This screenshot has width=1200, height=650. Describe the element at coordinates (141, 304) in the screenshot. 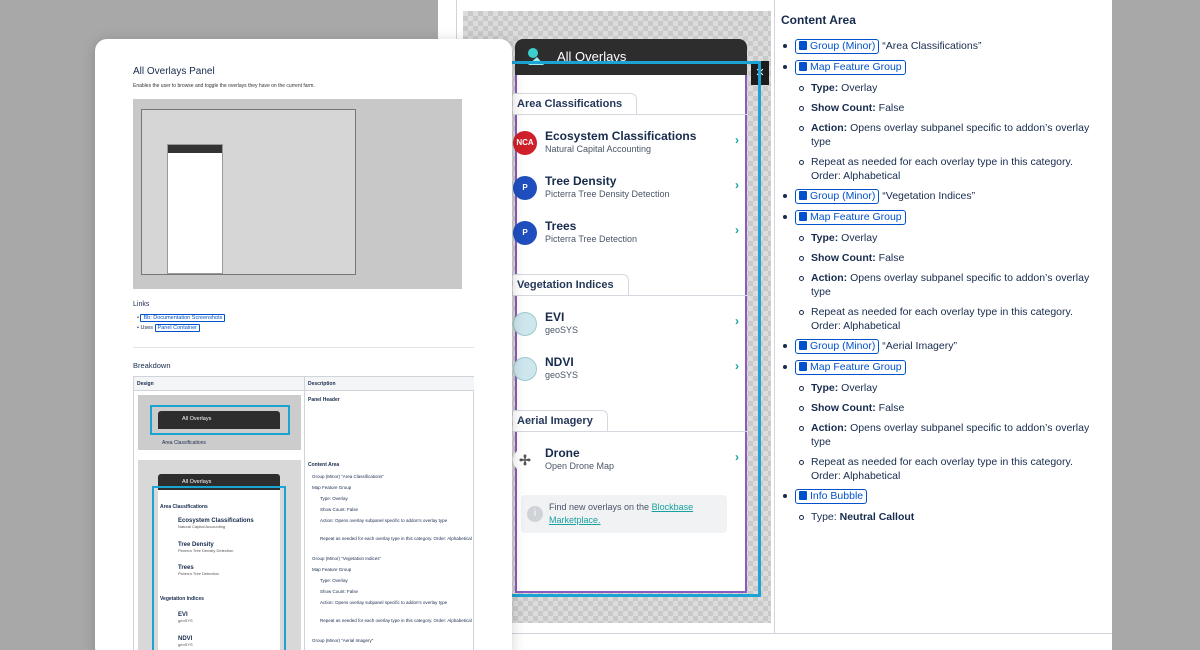

I see `links-title: Links` at that location.